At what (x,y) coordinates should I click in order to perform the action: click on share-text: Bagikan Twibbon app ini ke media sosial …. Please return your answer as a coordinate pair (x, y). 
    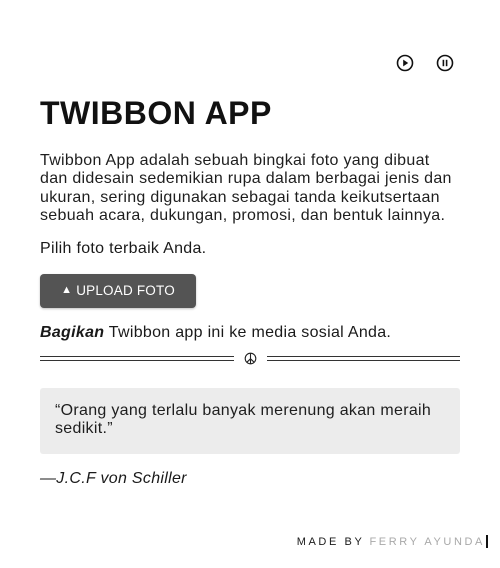
    Looking at the image, I should click on (250, 333).